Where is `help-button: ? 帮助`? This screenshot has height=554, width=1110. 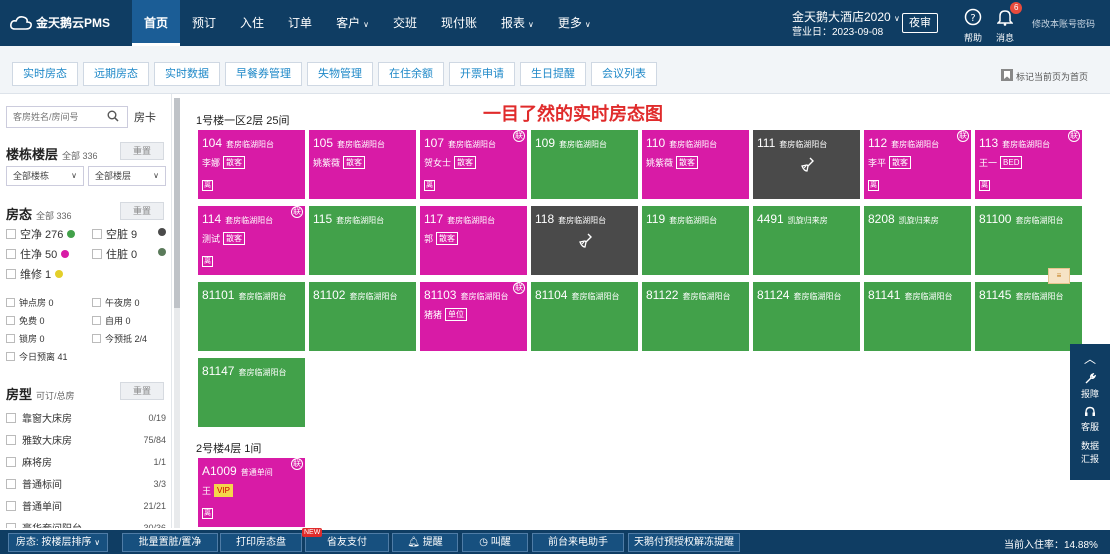
help-button: ? 帮助 is located at coordinates (973, 26).